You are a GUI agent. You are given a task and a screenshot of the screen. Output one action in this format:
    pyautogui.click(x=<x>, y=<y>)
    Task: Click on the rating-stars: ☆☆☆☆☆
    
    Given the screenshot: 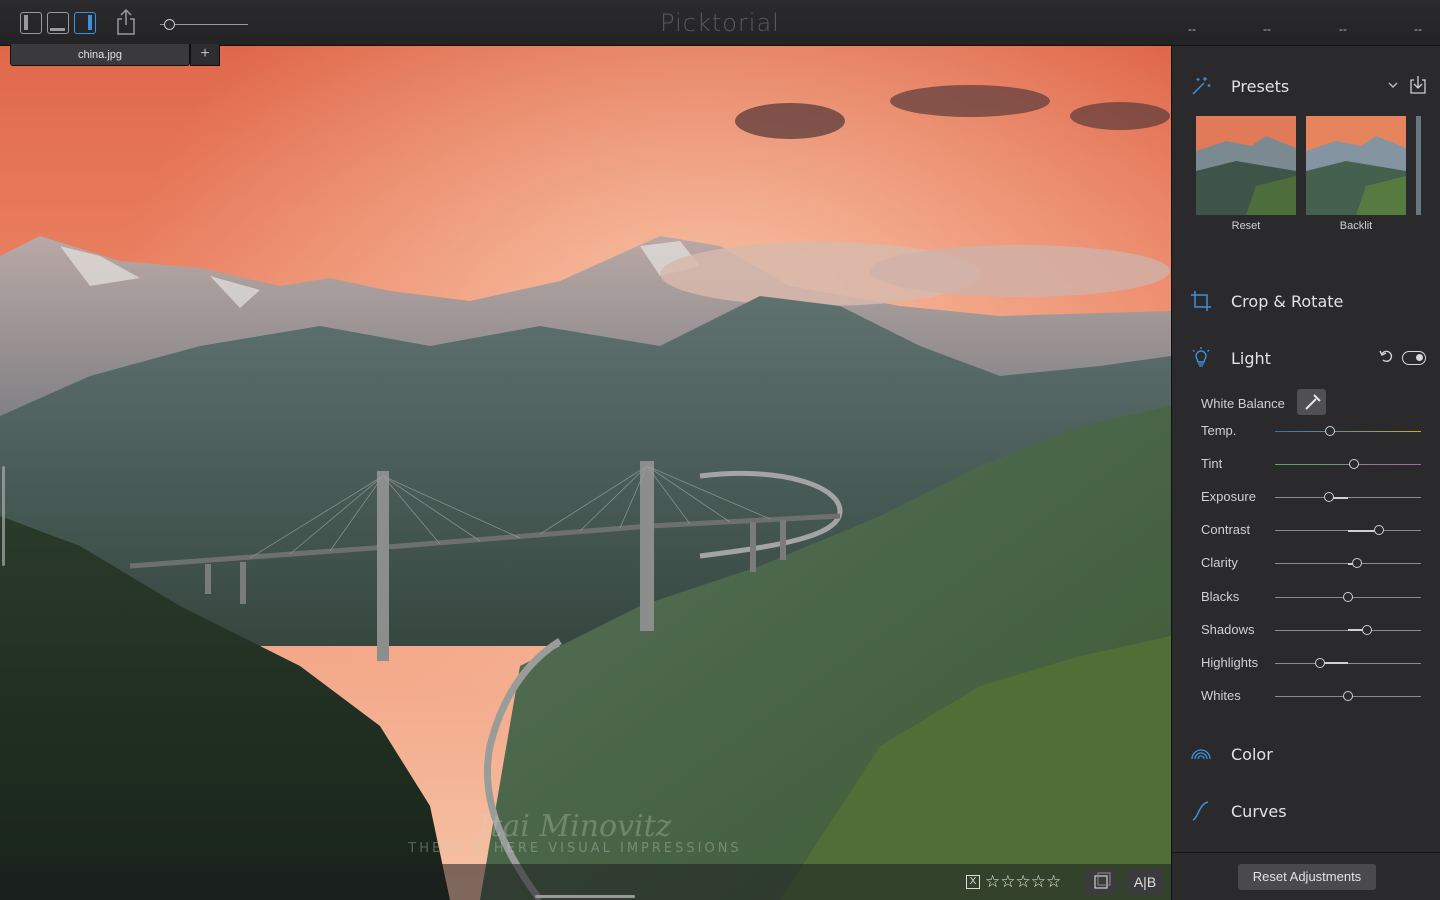 What is the action you would take?
    pyautogui.click(x=1023, y=882)
    